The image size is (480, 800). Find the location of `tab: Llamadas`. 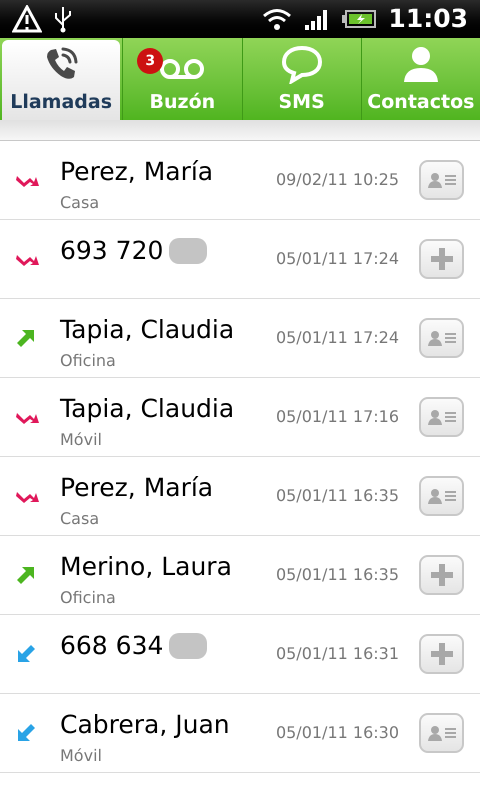

tab: Llamadas is located at coordinates (61, 80).